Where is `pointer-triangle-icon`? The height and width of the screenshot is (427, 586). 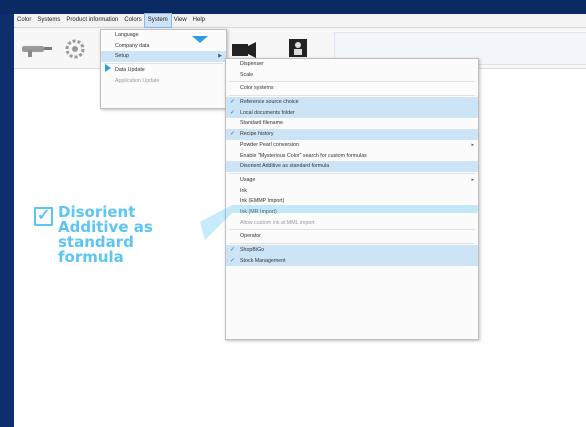 pointer-triangle-icon is located at coordinates (200, 39).